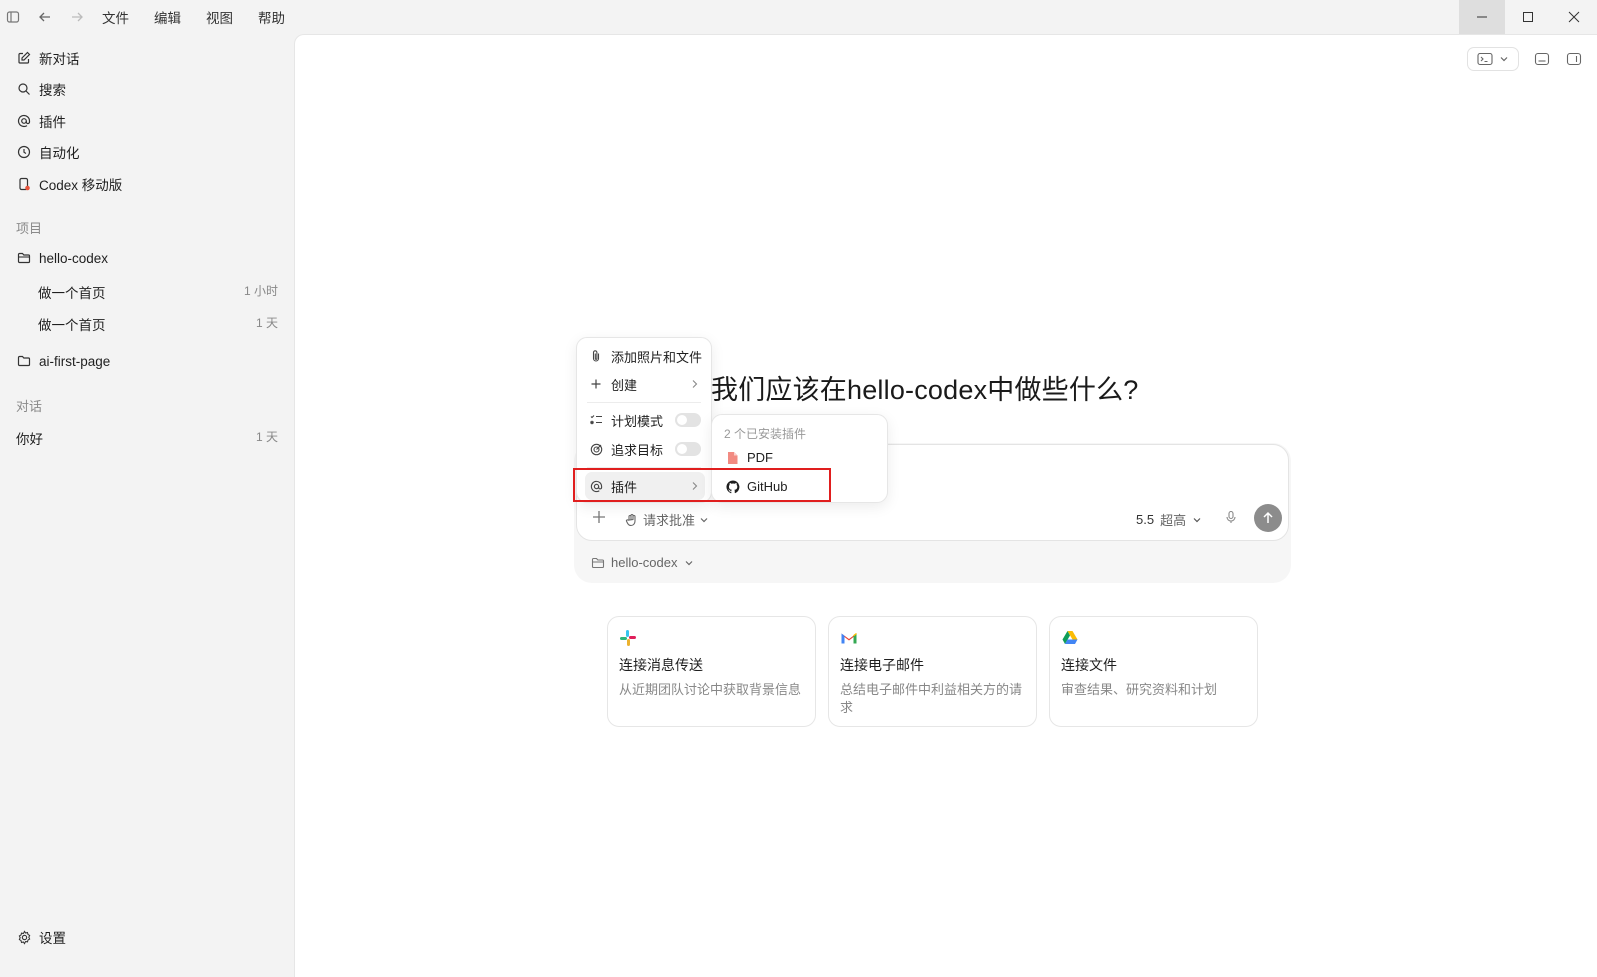 The width and height of the screenshot is (1597, 977). What do you see at coordinates (77, 17) in the screenshot?
I see `forward-arrow-icon` at bounding box center [77, 17].